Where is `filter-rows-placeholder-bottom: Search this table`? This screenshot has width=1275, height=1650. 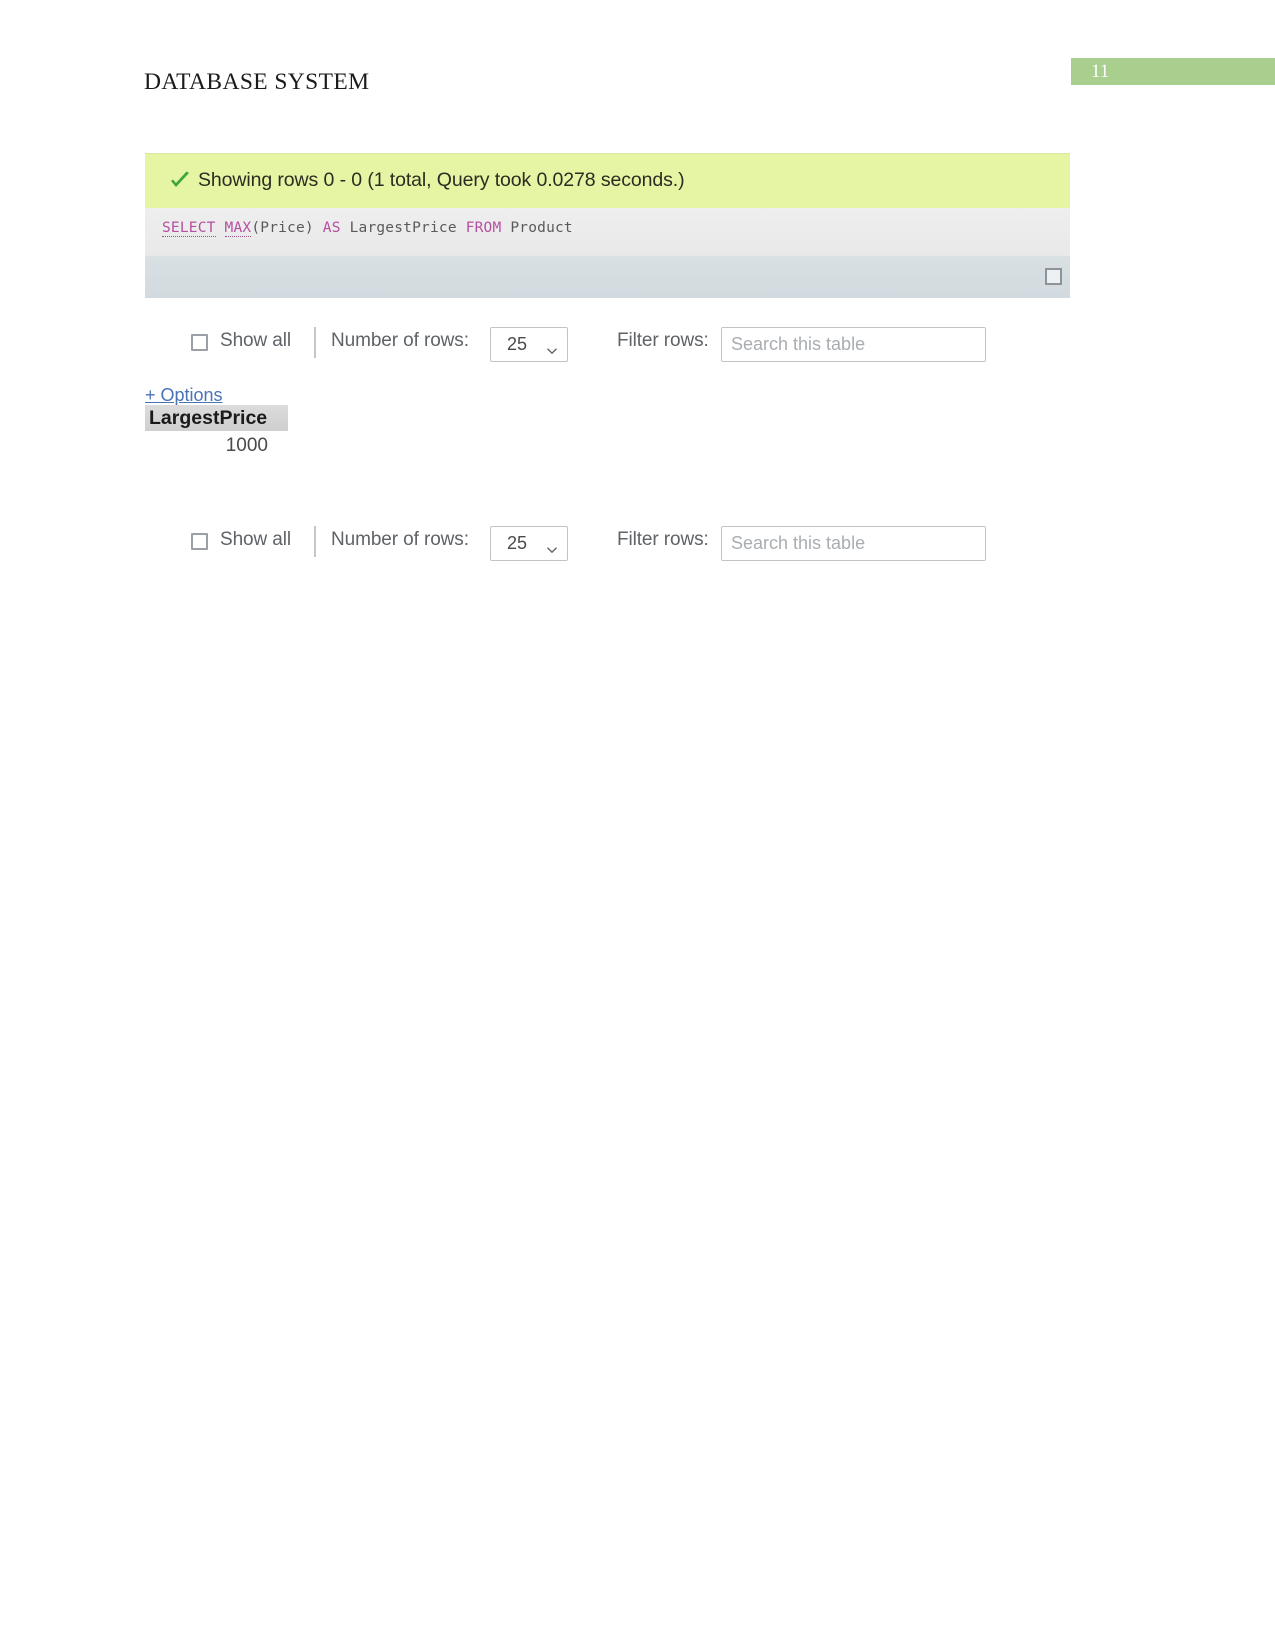
filter-rows-placeholder-bottom: Search this table is located at coordinates (798, 543).